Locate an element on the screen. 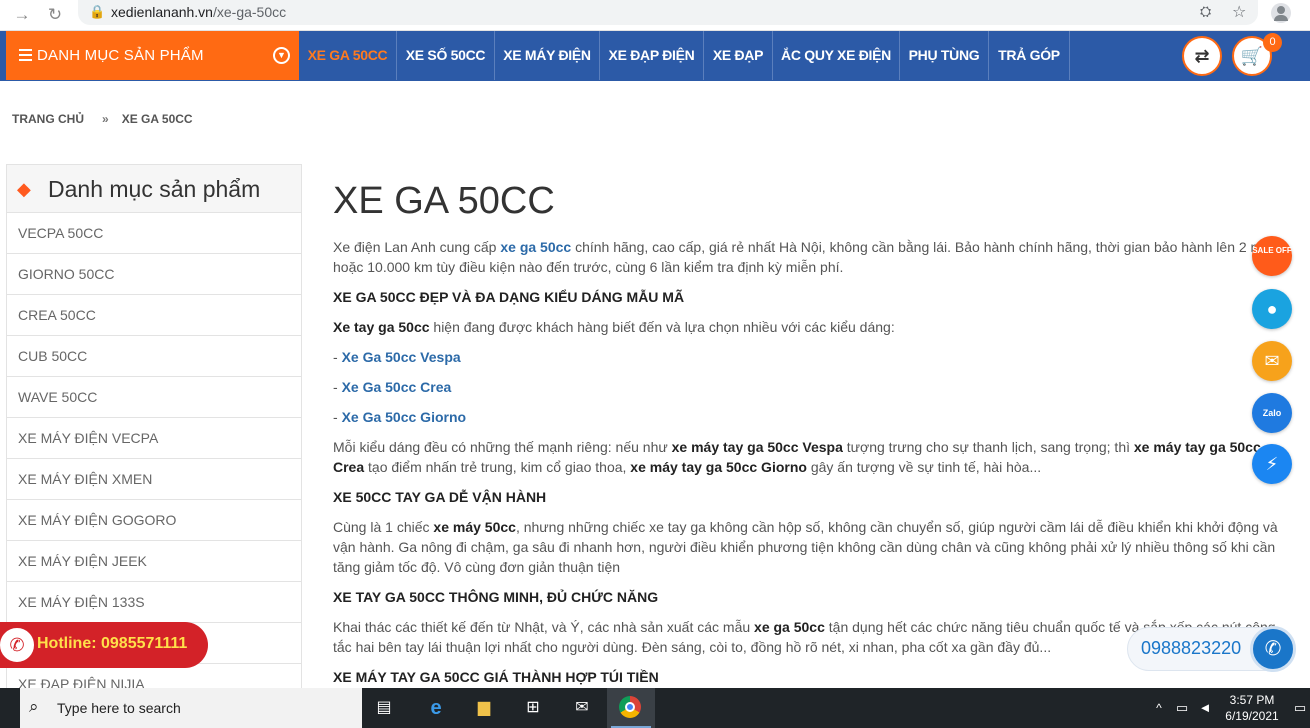 The image size is (1310, 728). breadcrumb-home: TRANG CHỦ is located at coordinates (48, 119).